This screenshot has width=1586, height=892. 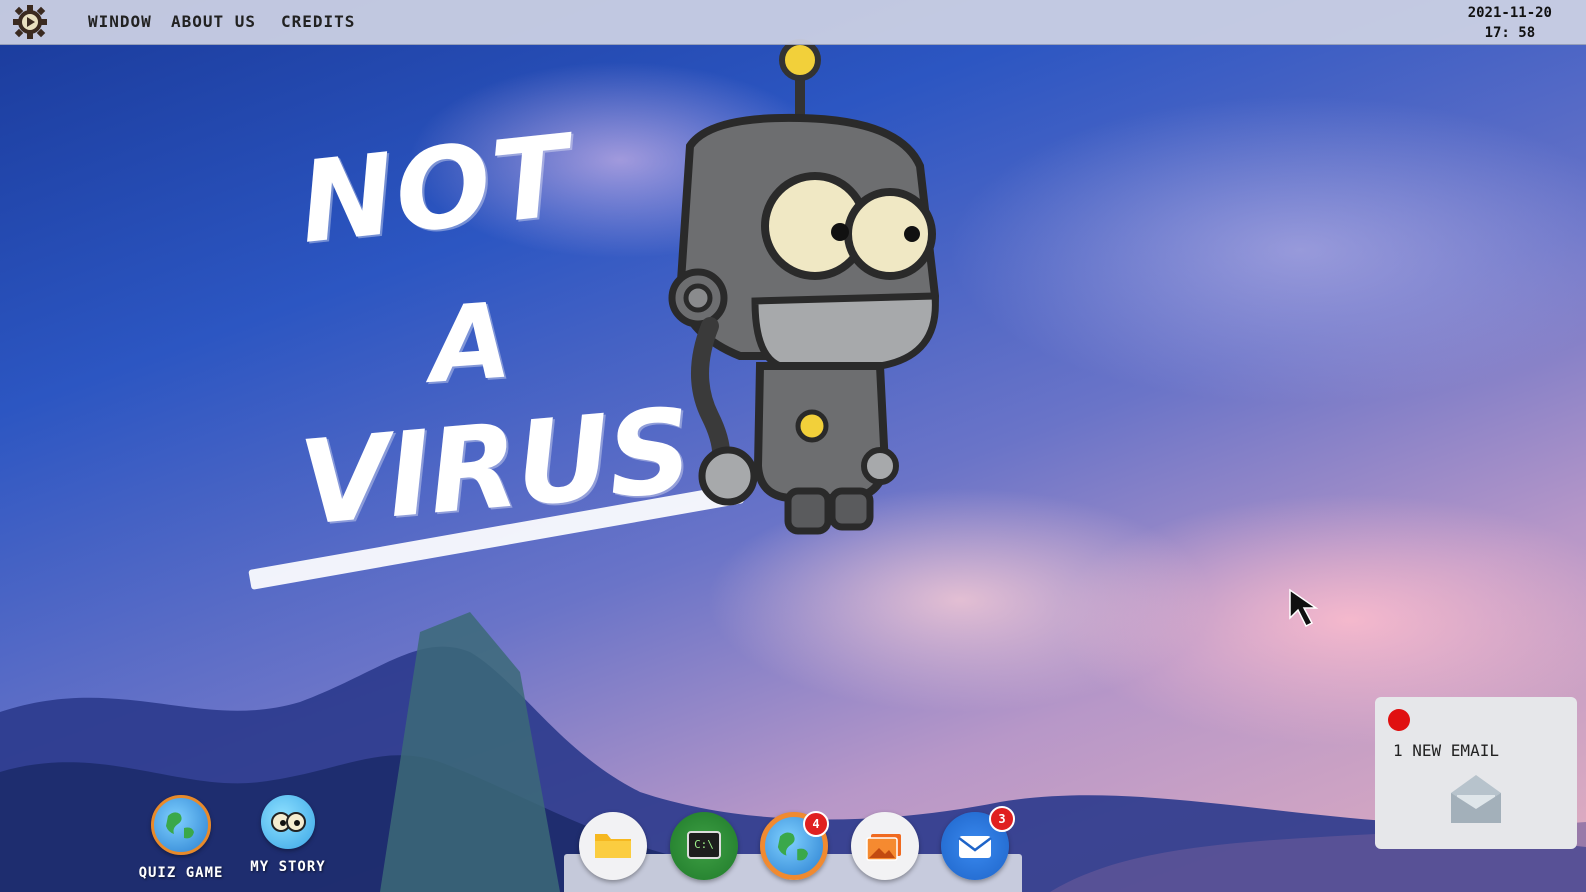 What do you see at coordinates (318, 21) in the screenshot?
I see `menu-credits: CREDITS` at bounding box center [318, 21].